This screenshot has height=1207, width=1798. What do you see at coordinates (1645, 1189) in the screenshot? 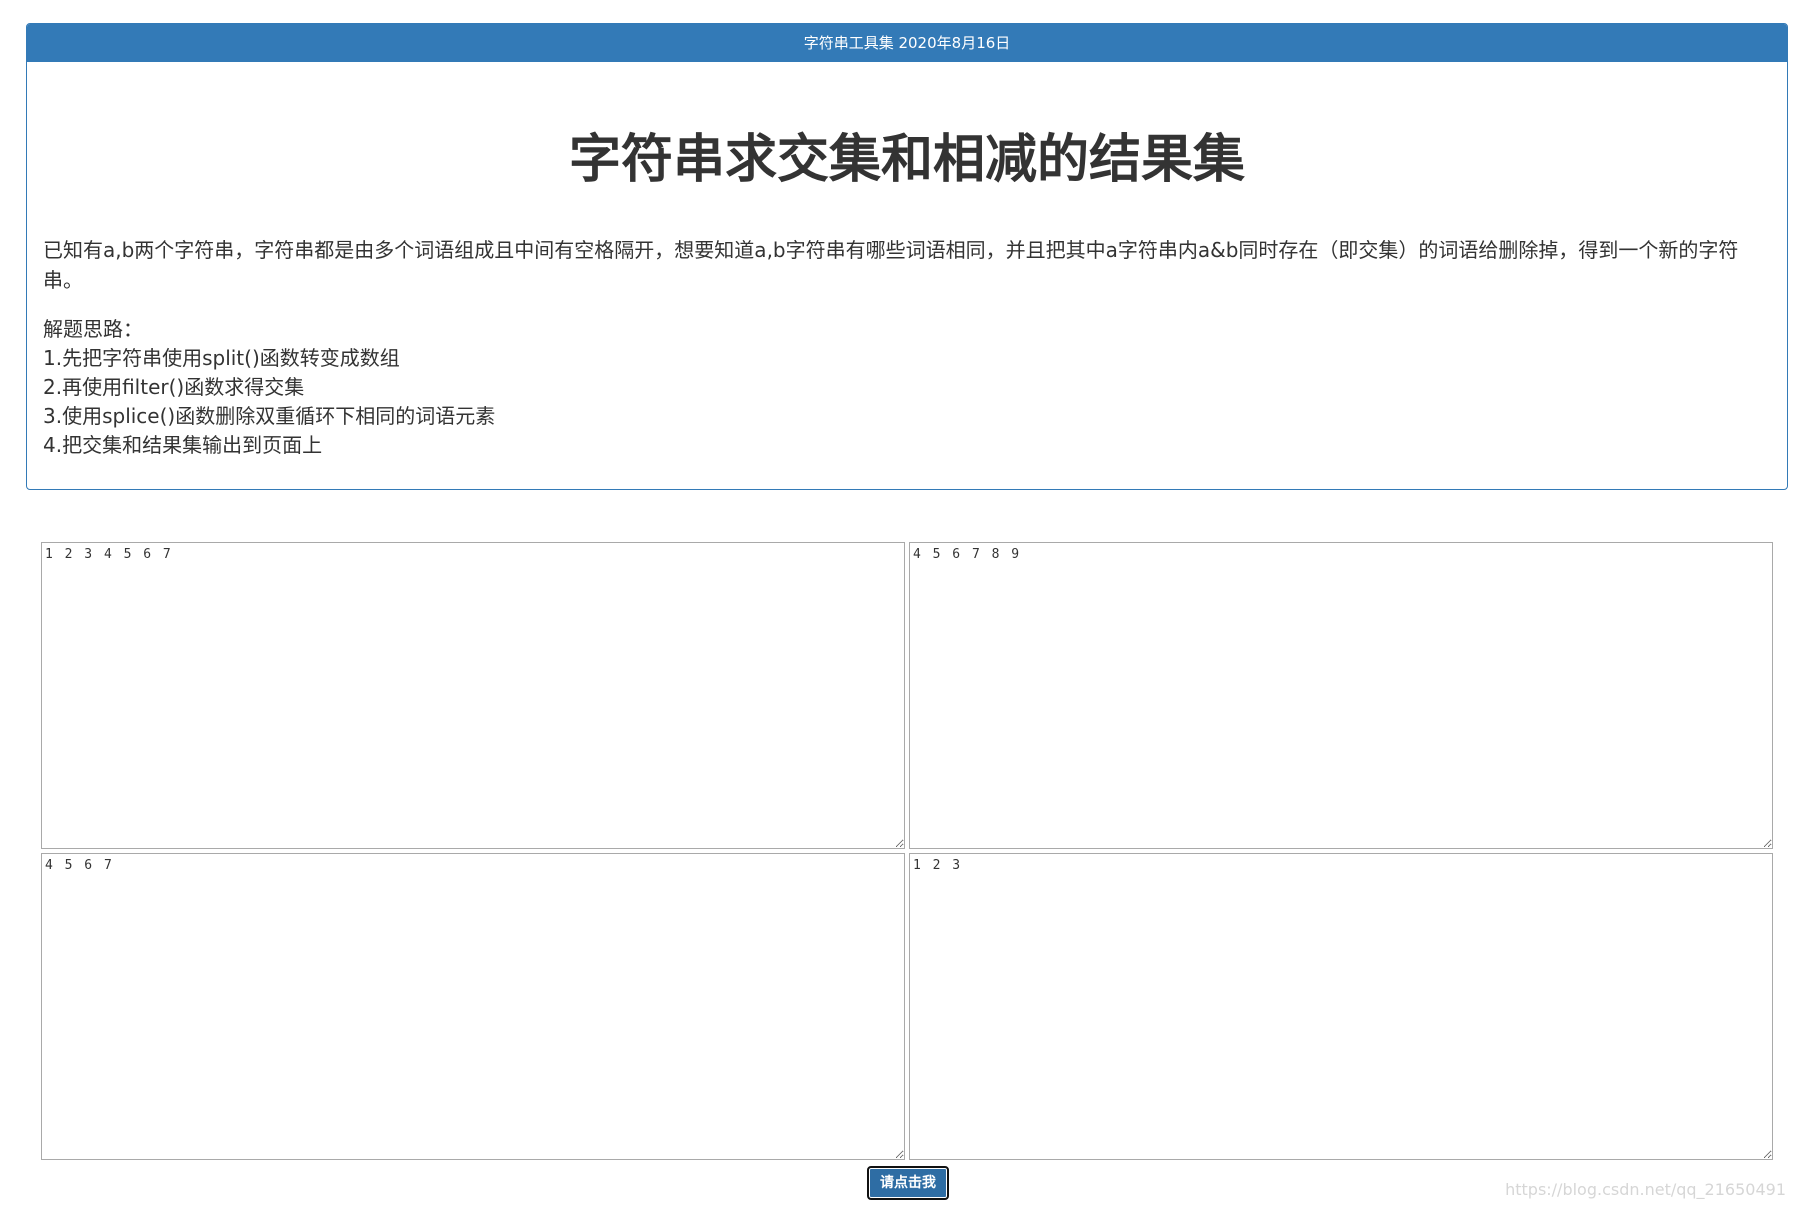
I see `watermark: https://blog.csdn.net/qq_21650491` at bounding box center [1645, 1189].